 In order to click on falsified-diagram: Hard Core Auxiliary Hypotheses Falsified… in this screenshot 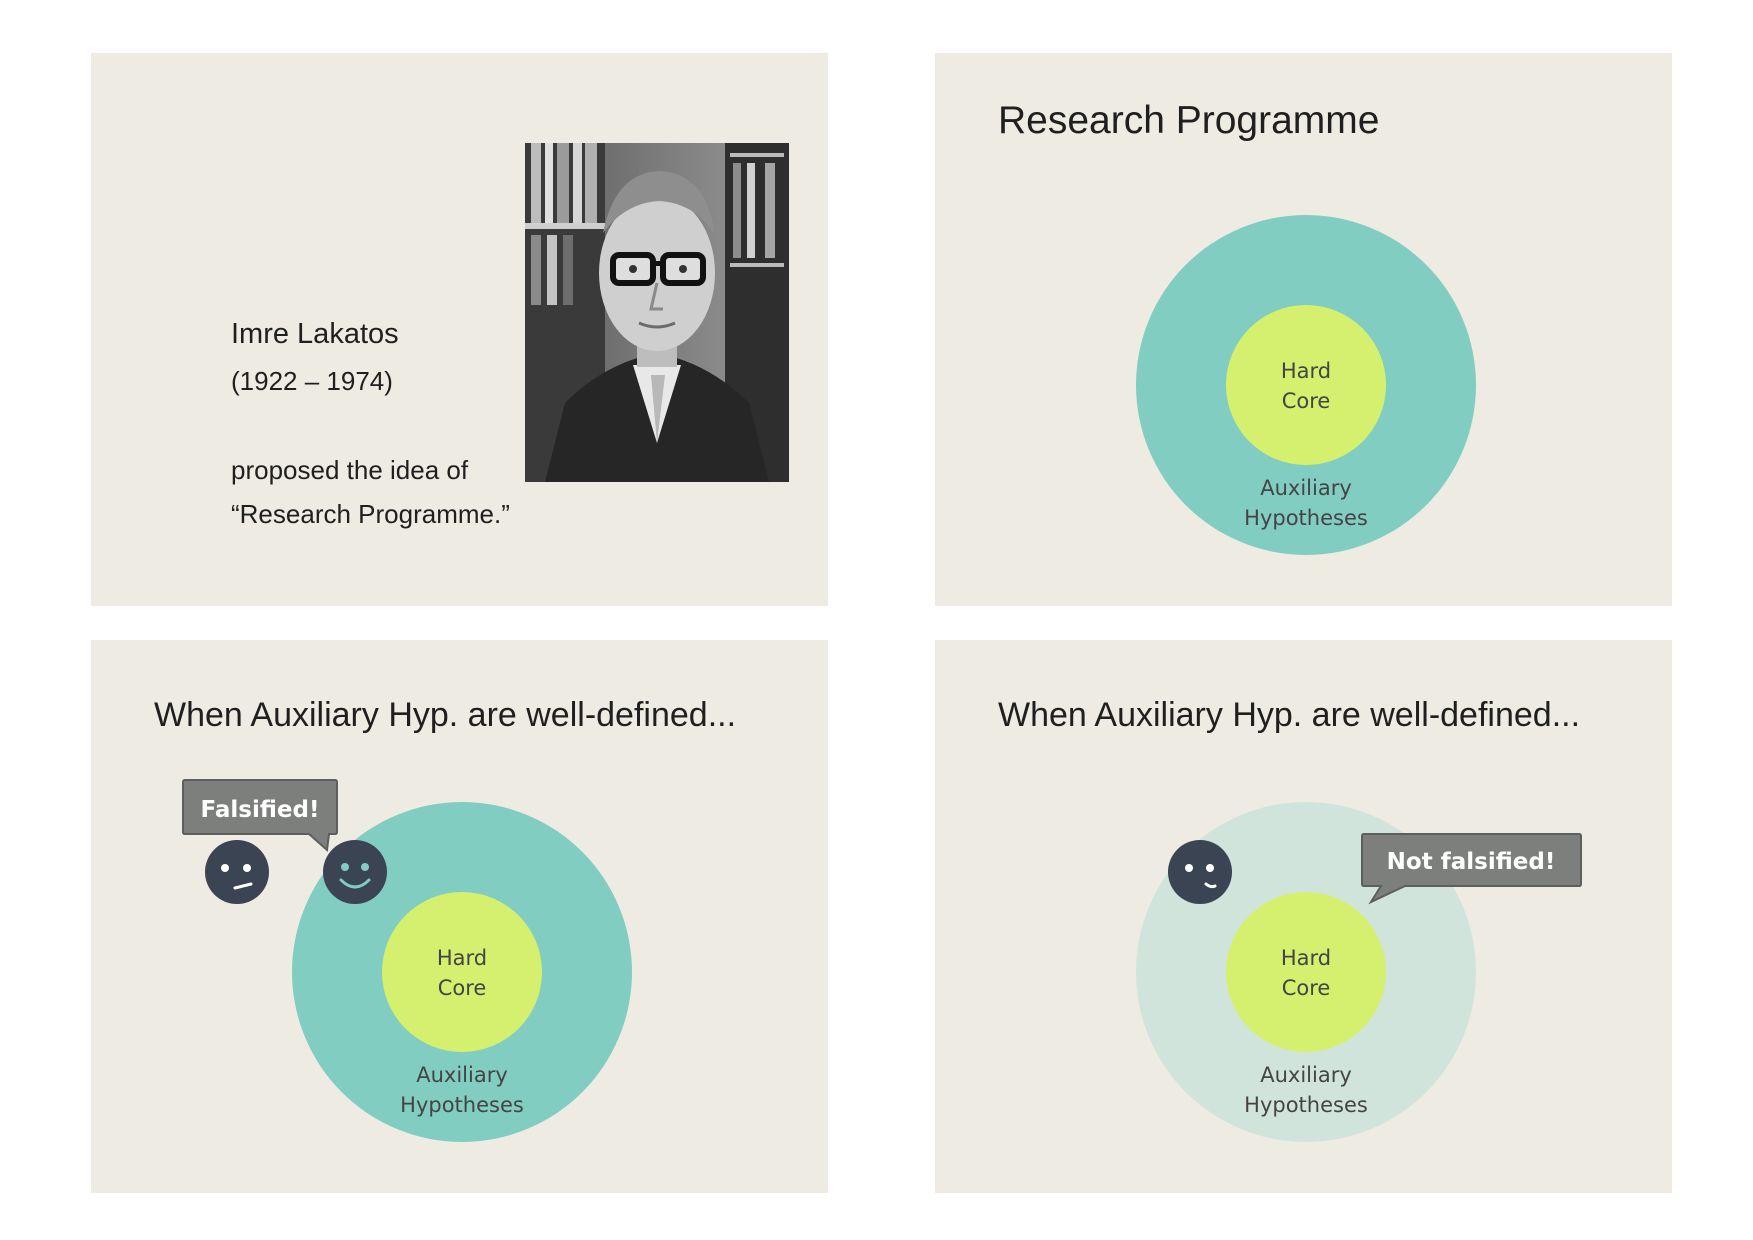, I will do `click(407, 960)`.